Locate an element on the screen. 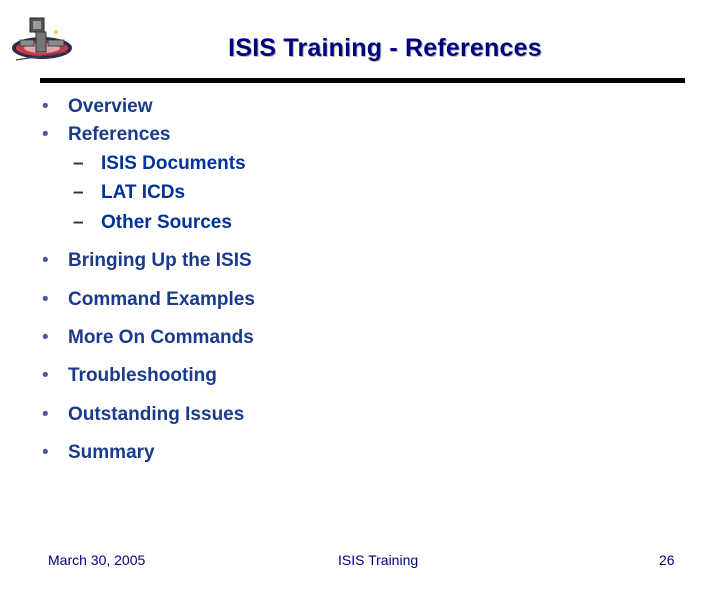 The width and height of the screenshot is (720, 590). sub-bullet-label: LAT ICDs is located at coordinates (143, 192).